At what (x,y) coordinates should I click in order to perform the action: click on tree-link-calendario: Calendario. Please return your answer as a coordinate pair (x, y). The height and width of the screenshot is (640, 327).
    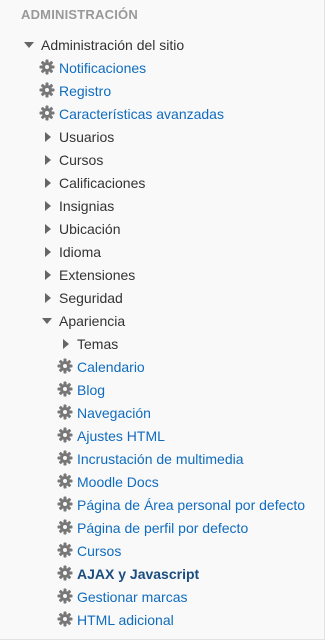
    Looking at the image, I should click on (160, 367).